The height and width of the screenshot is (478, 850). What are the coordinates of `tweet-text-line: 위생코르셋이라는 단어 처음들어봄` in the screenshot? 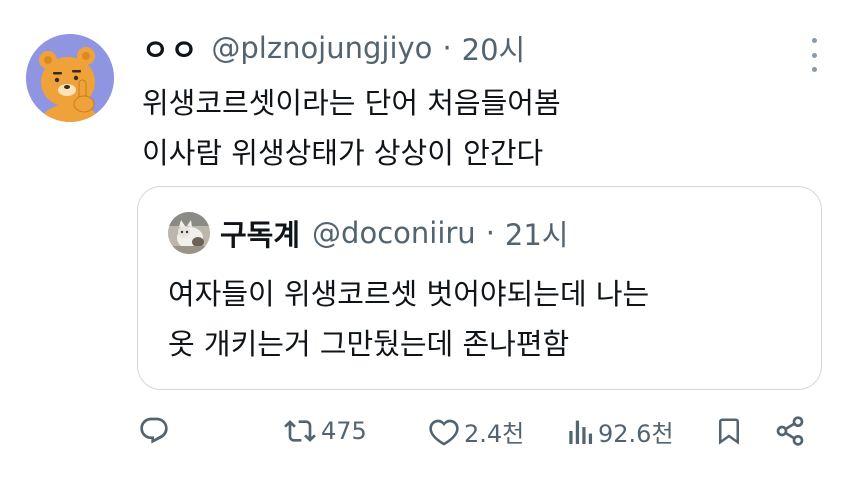 It's located at (351, 103).